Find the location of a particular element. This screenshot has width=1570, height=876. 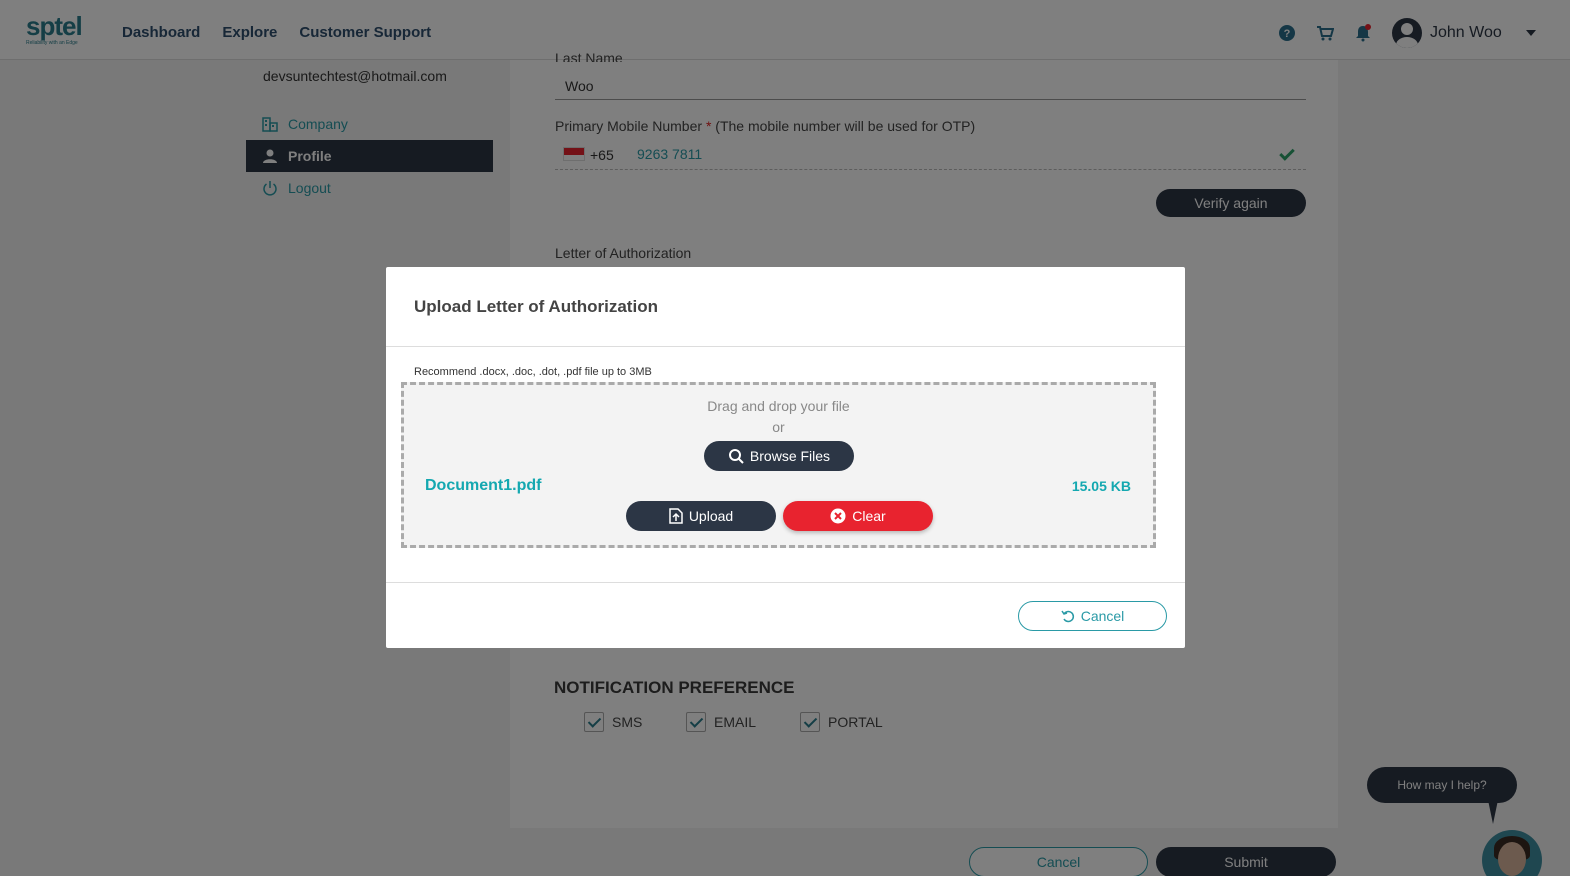

modal-cancel-button: Cancel is located at coordinates (1092, 616).